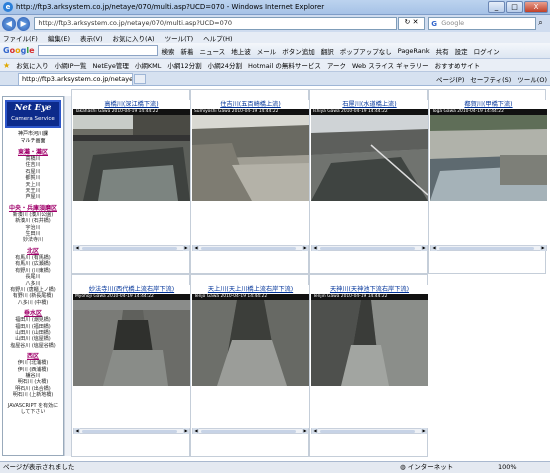 The height and width of the screenshot is (473, 550). I want to click on security-zone: ◍ インターネット, so click(426, 467).